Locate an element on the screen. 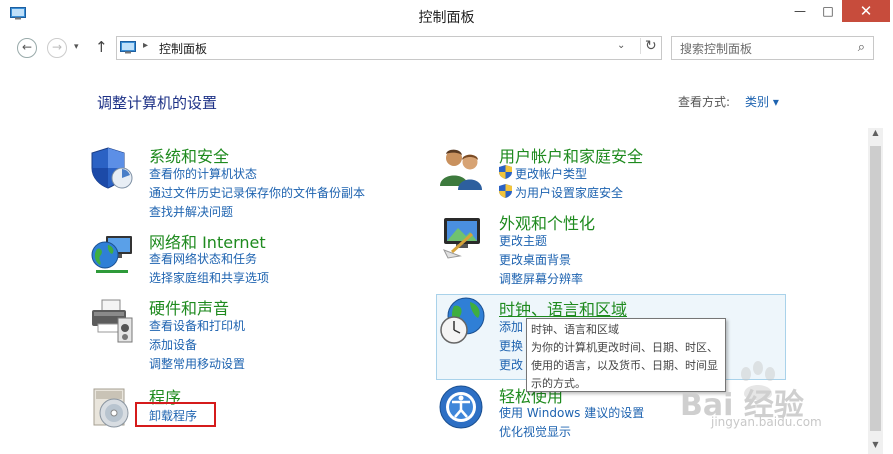 This screenshot has width=893, height=454. category-hardware-sound: 硬件和声音 is located at coordinates (189, 307).